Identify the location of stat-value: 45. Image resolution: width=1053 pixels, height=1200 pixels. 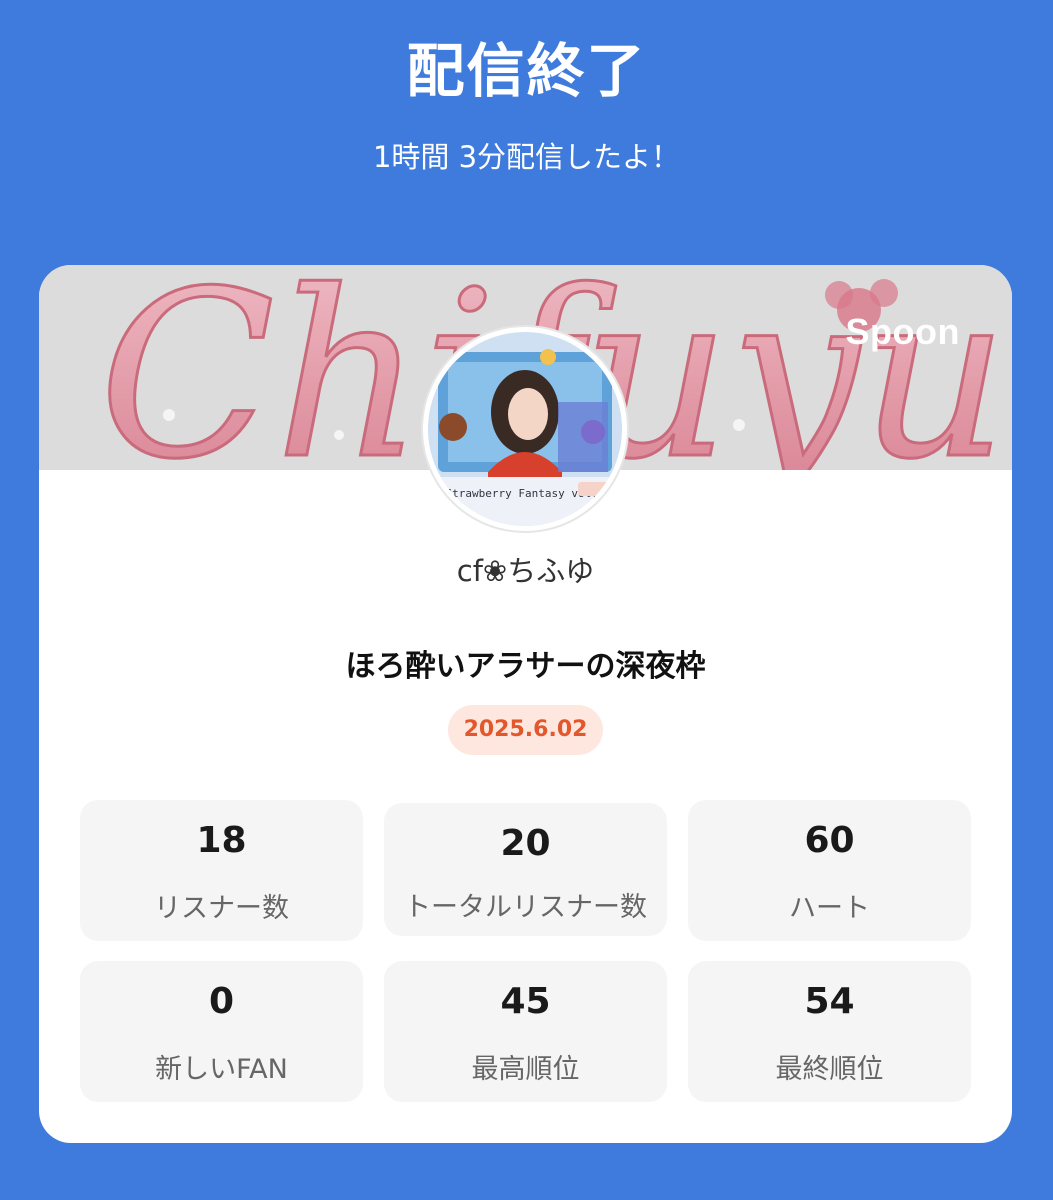
(525, 1001).